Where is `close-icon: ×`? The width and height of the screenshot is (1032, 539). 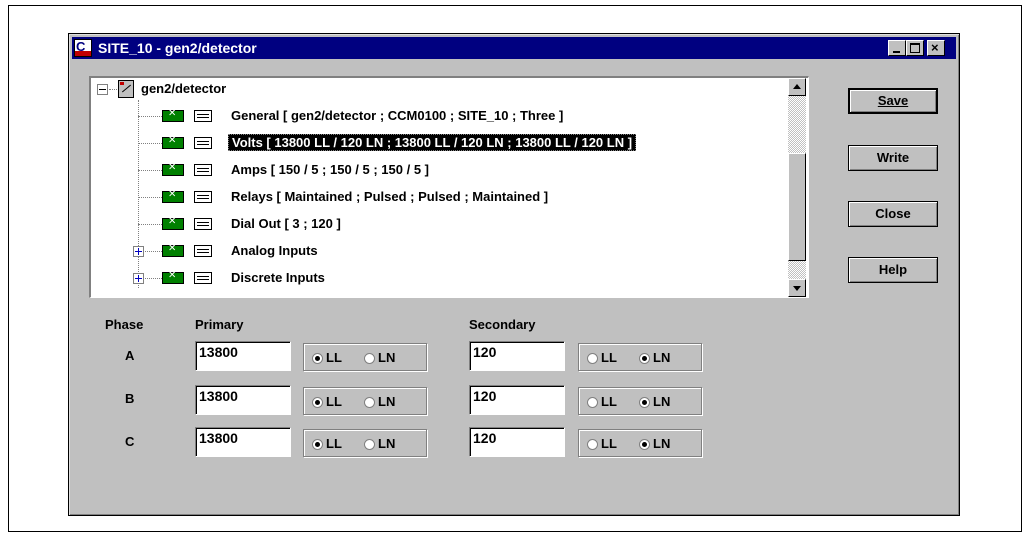 close-icon: × is located at coordinates (935, 47).